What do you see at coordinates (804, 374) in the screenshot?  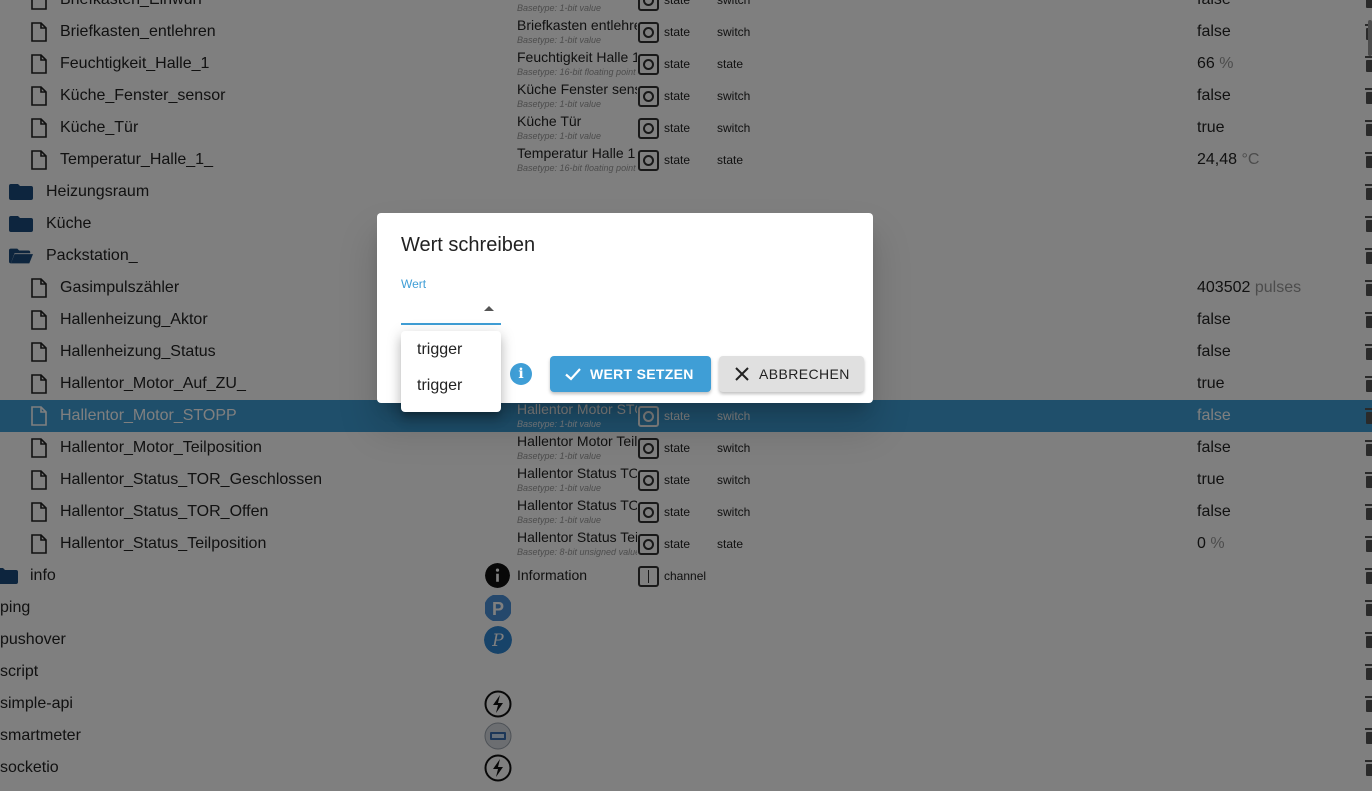 I see `cancel-label: ABBRECHEN` at bounding box center [804, 374].